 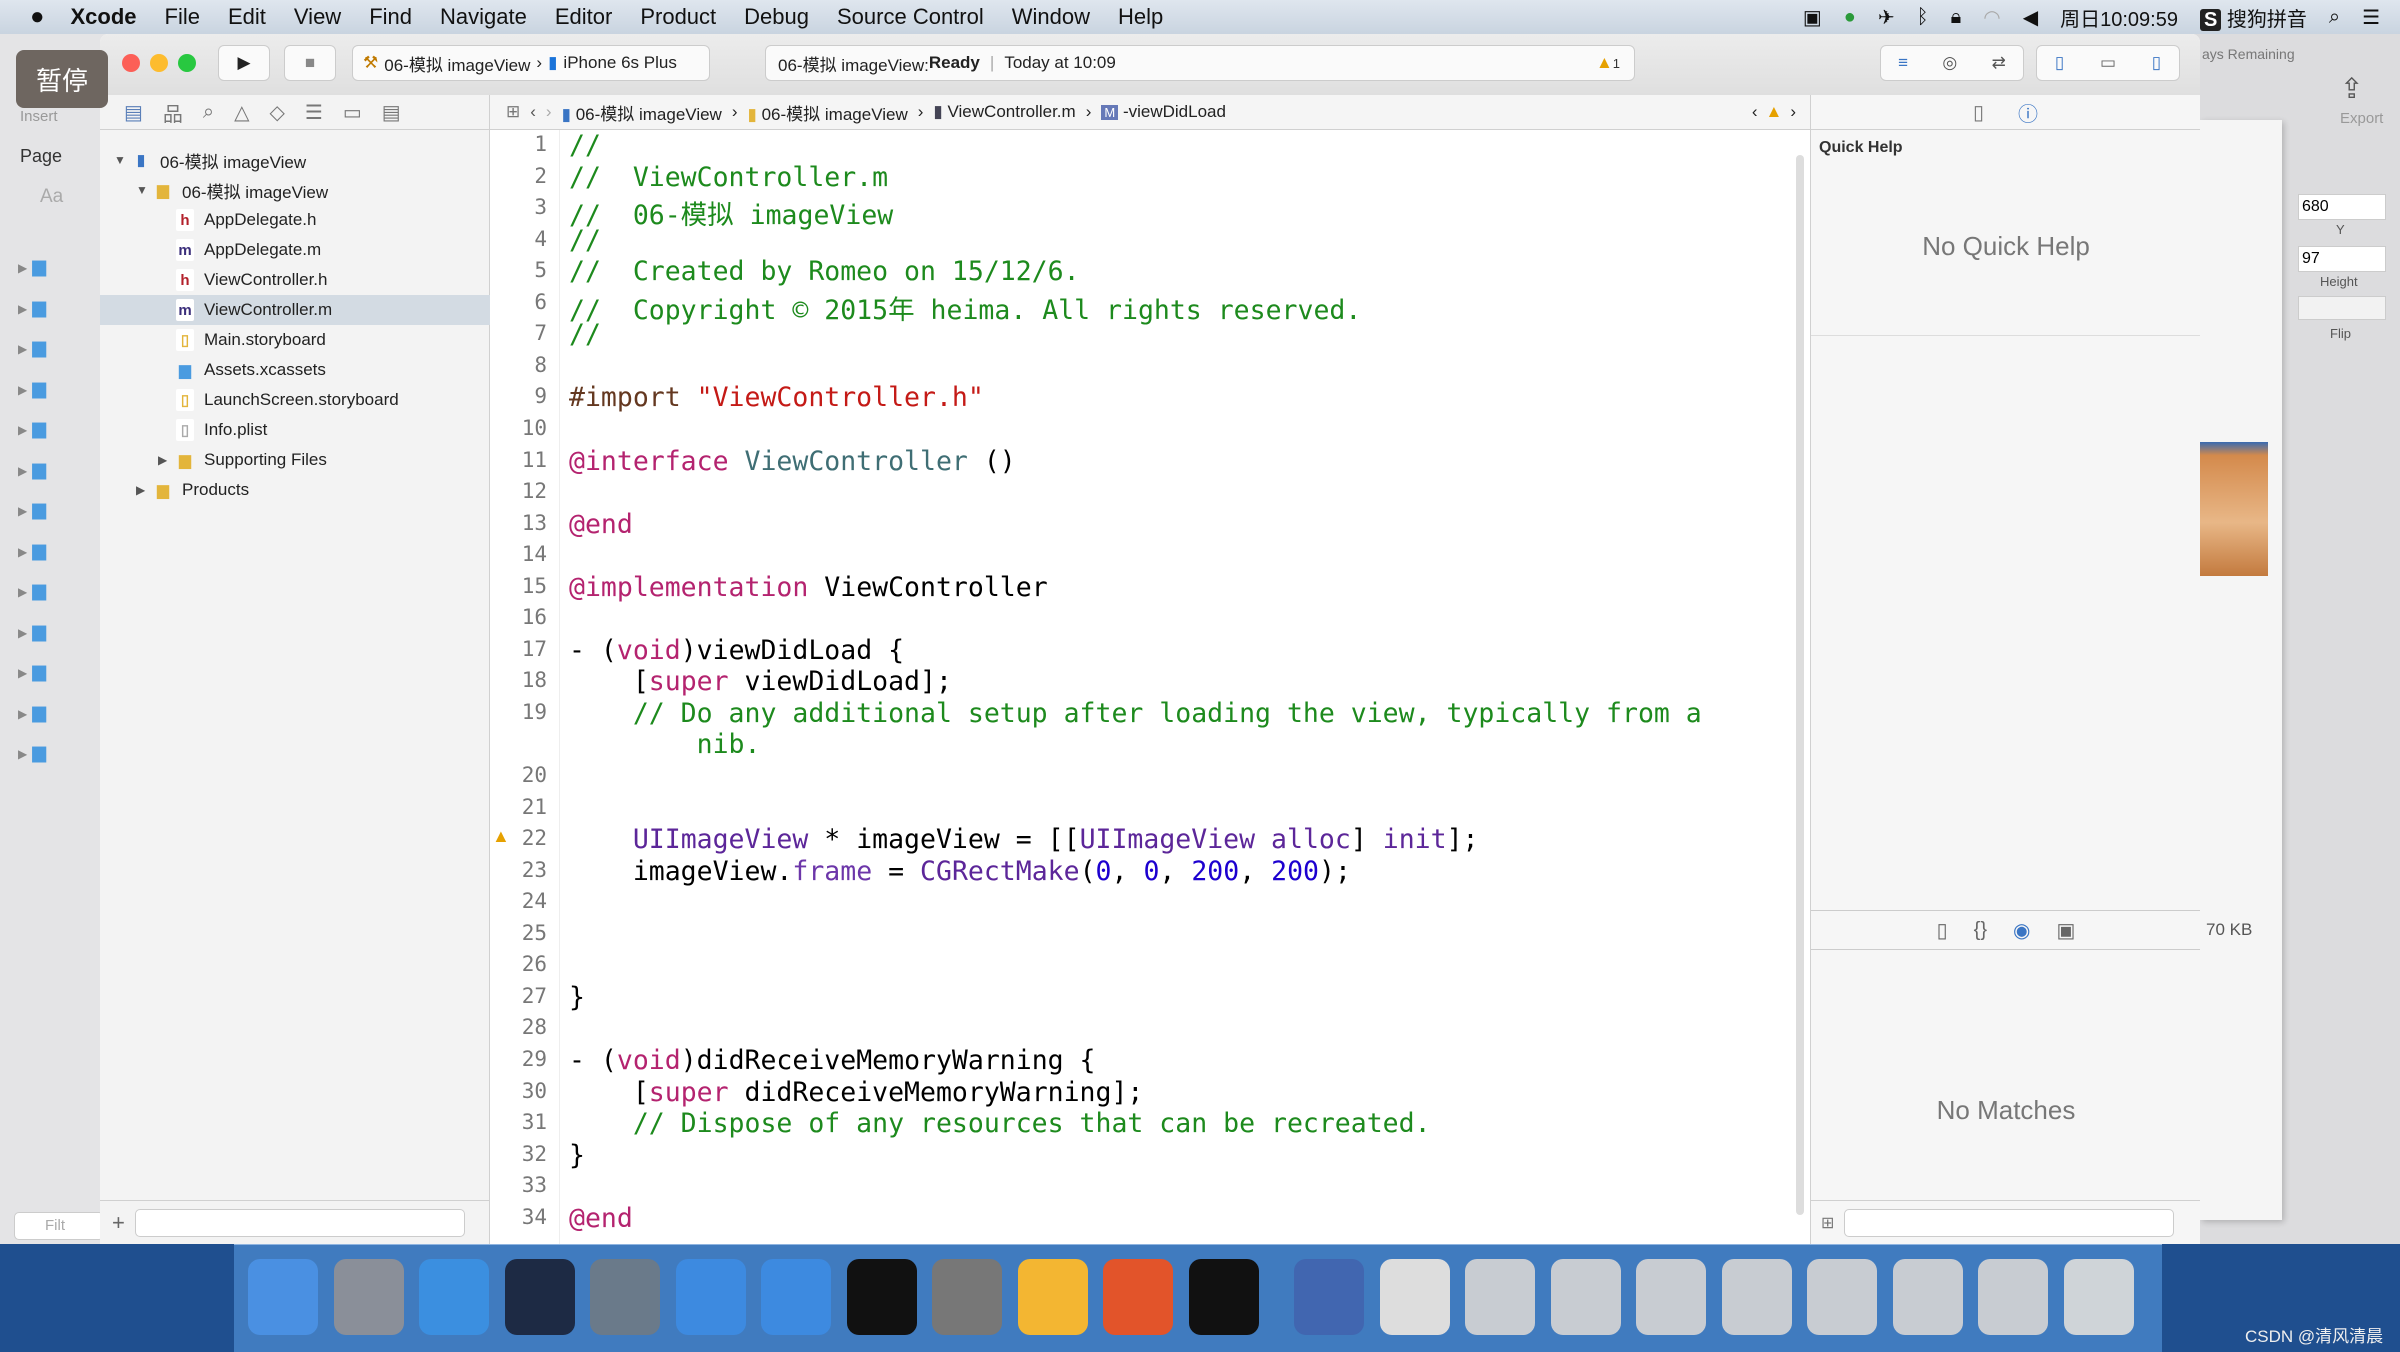 What do you see at coordinates (182, 17) in the screenshot?
I see `menu-file: File` at bounding box center [182, 17].